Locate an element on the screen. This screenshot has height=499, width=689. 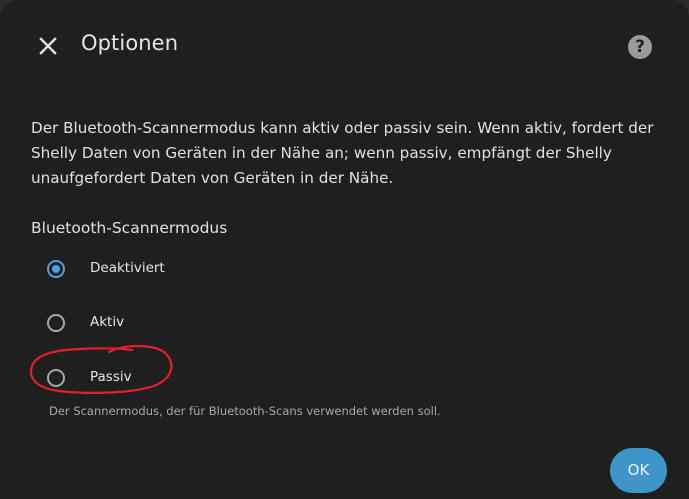
radio-label: Deaktiviert is located at coordinates (127, 268).